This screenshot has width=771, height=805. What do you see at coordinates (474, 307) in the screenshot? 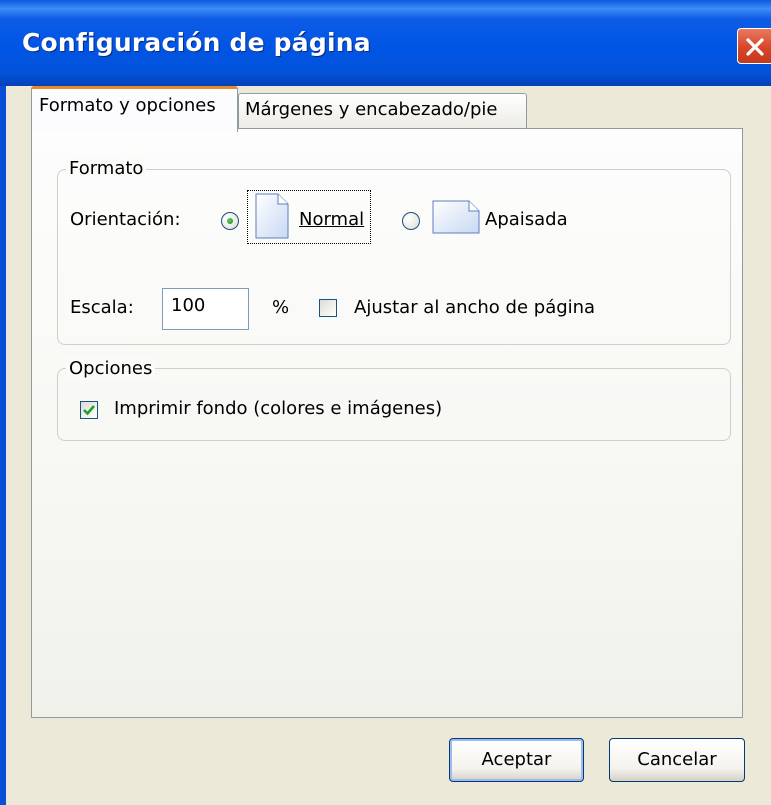
I see `fit-width-label: Ajustar al ancho de página` at bounding box center [474, 307].